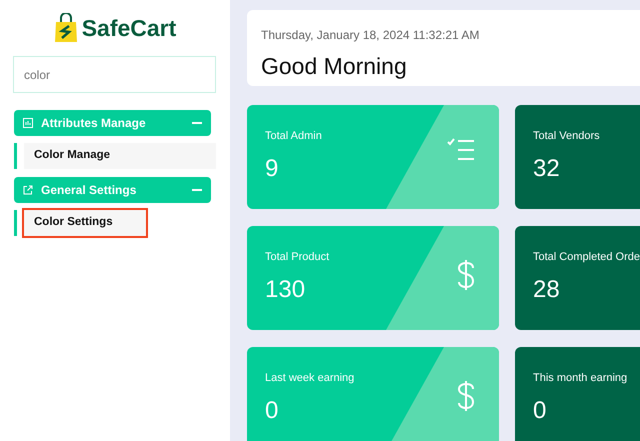 This screenshot has width=640, height=441. What do you see at coordinates (309, 378) in the screenshot?
I see `stat-label: Last week earning` at bounding box center [309, 378].